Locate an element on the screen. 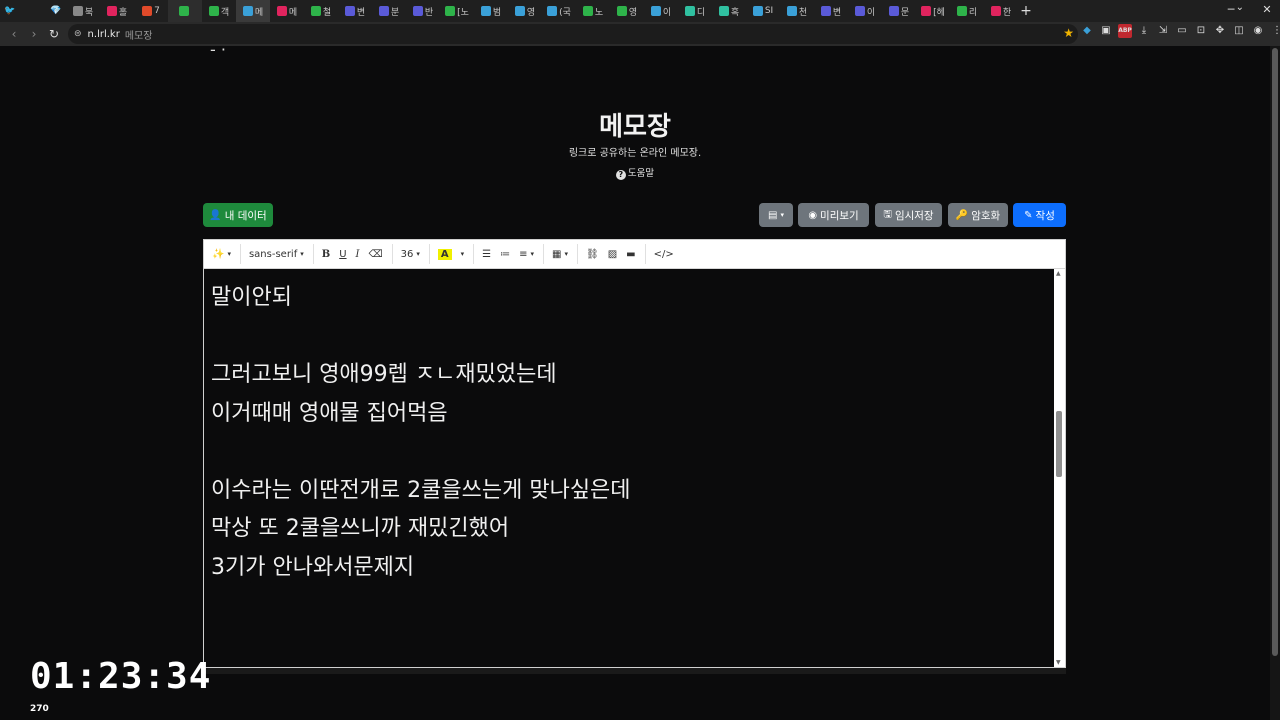  browser-tab: 철 is located at coordinates (321, 11).